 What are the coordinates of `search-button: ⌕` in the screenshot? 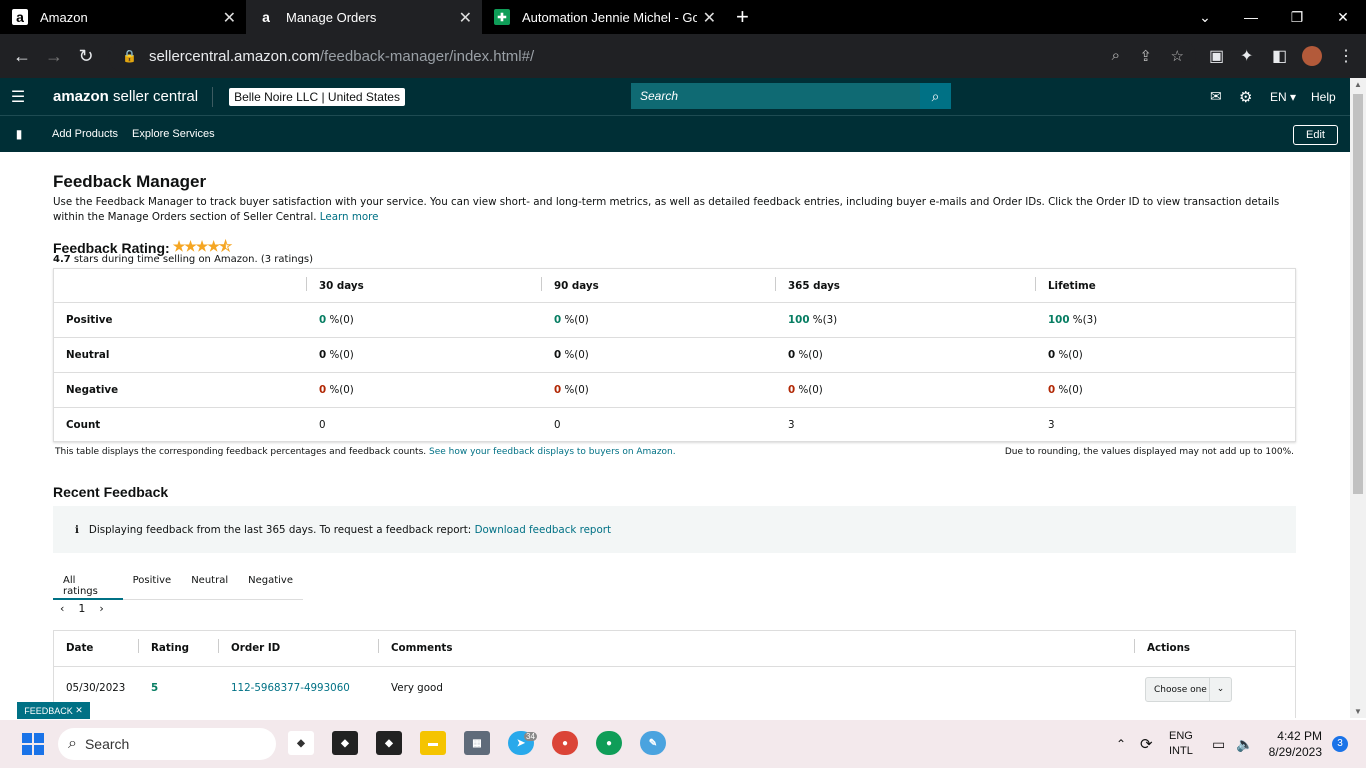 It's located at (935, 96).